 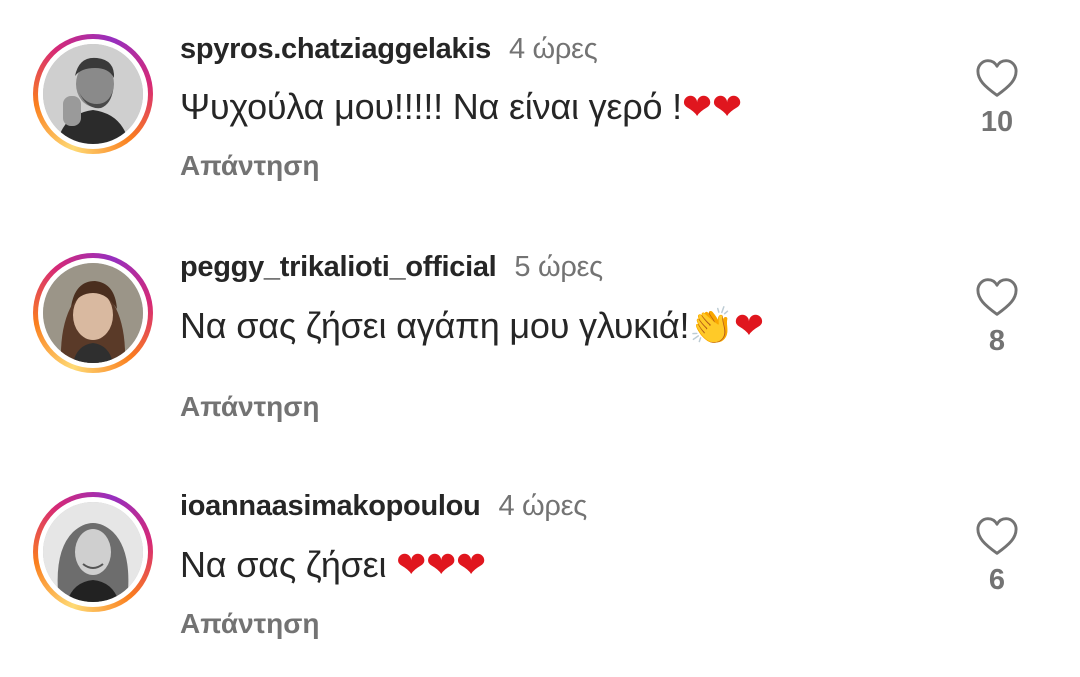 I want to click on comment-username: ioannaasimakopoulou 4 ώρες, so click(x=383, y=506).